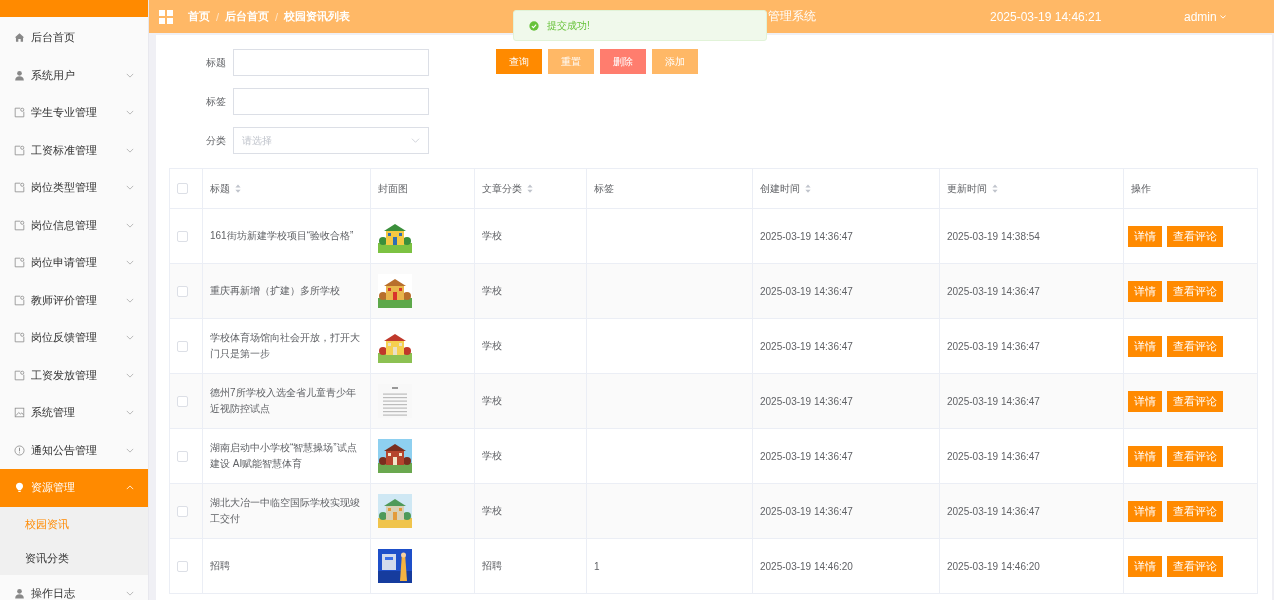  I want to click on column-header: 标签, so click(604, 188).